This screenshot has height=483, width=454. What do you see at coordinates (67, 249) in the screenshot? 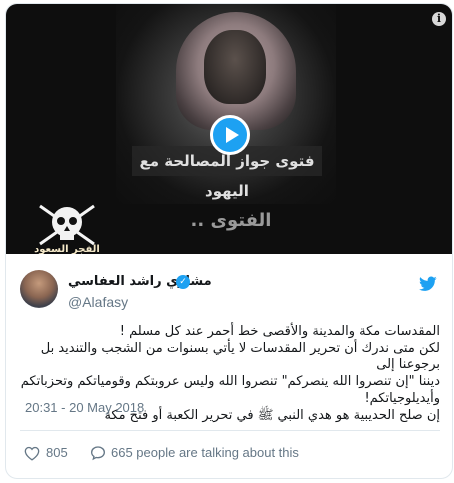
I see `logo-text: الفجر السعود` at bounding box center [67, 249].